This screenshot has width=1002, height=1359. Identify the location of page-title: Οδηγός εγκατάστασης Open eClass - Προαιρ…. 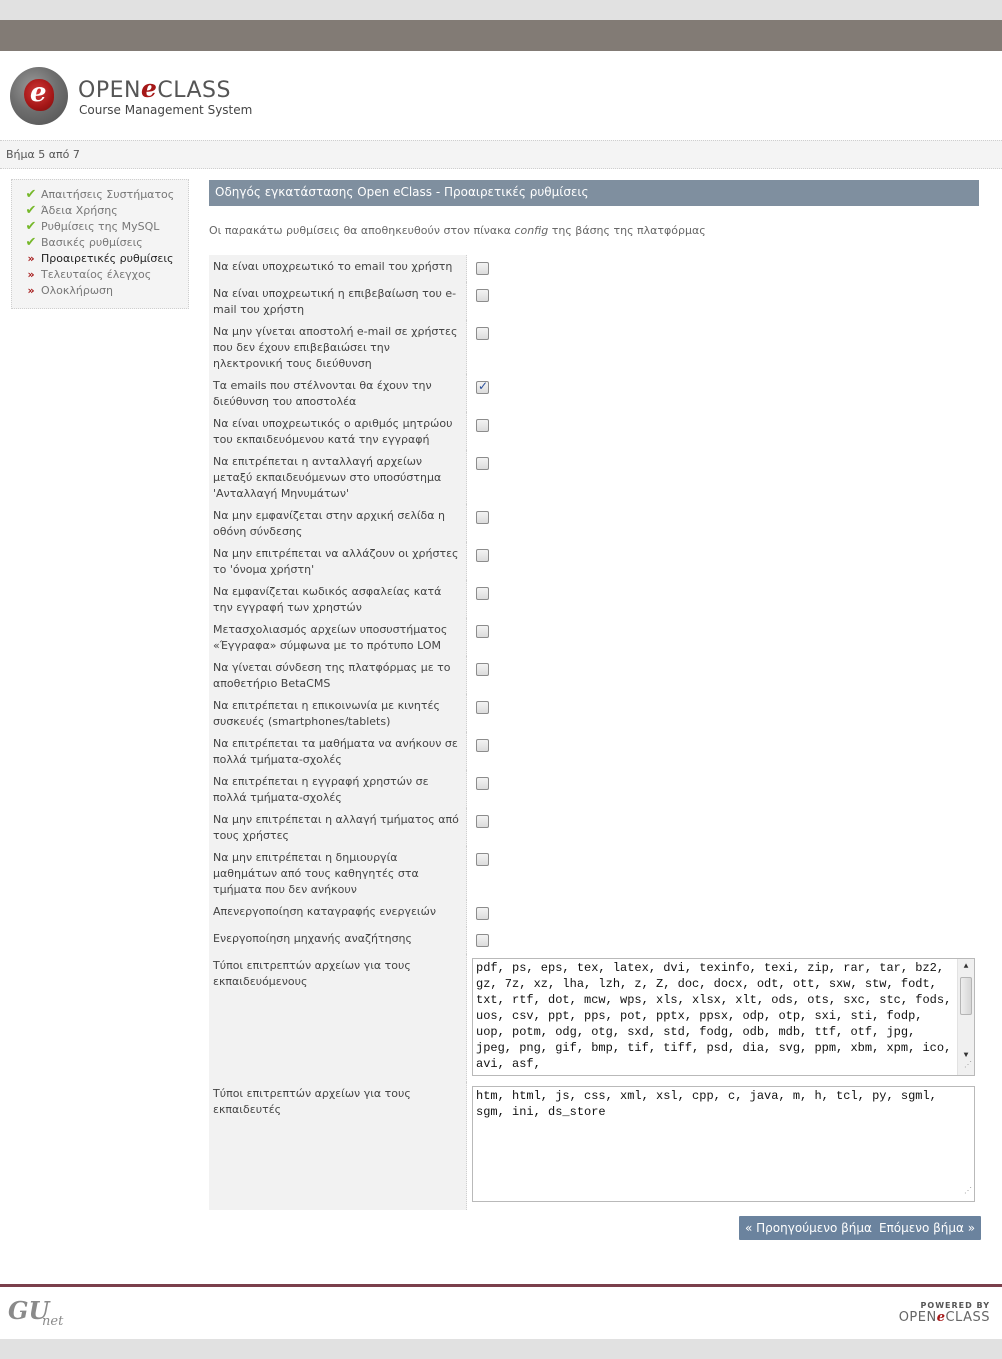
(594, 193).